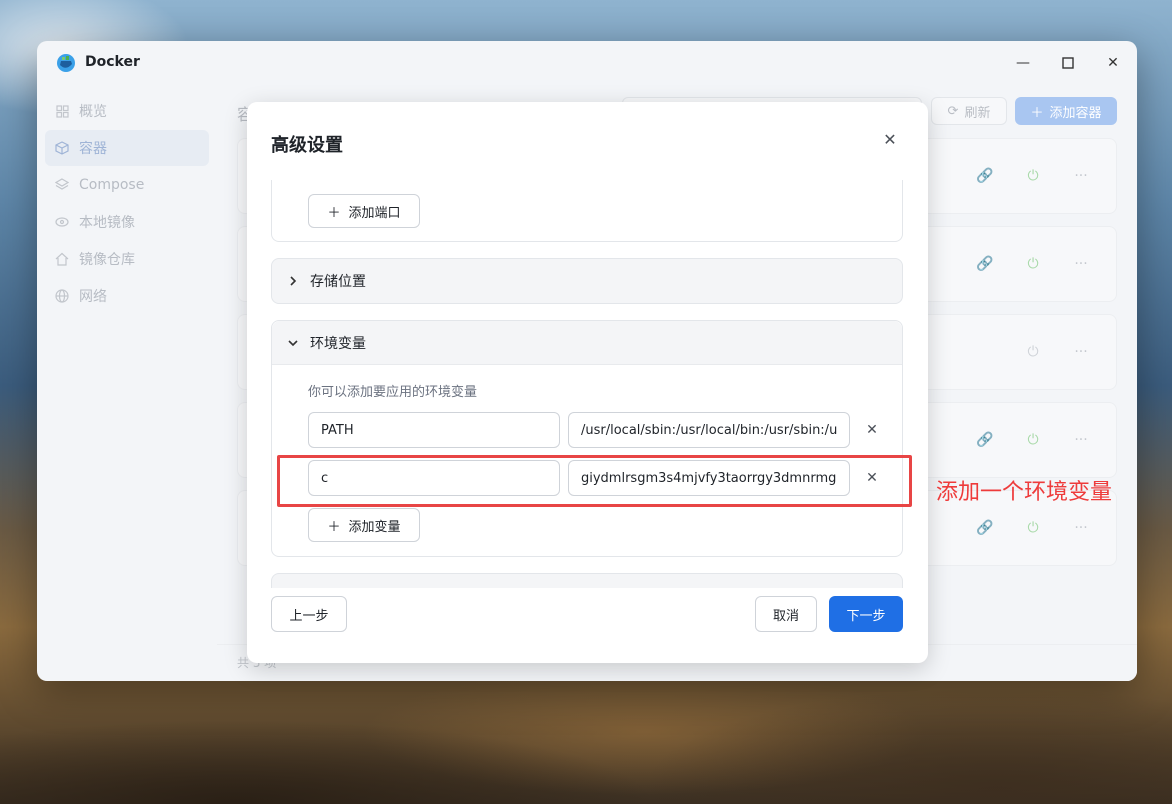 The image size is (1172, 804). What do you see at coordinates (709, 430) in the screenshot?
I see `env-value-field` at bounding box center [709, 430].